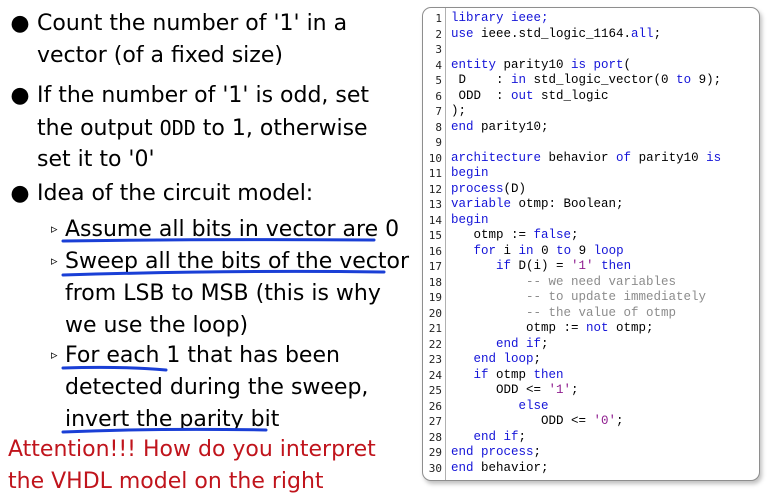 This screenshot has width=772, height=501. Describe the element at coordinates (515, 467) in the screenshot. I see `code-text: behavior;` at that location.